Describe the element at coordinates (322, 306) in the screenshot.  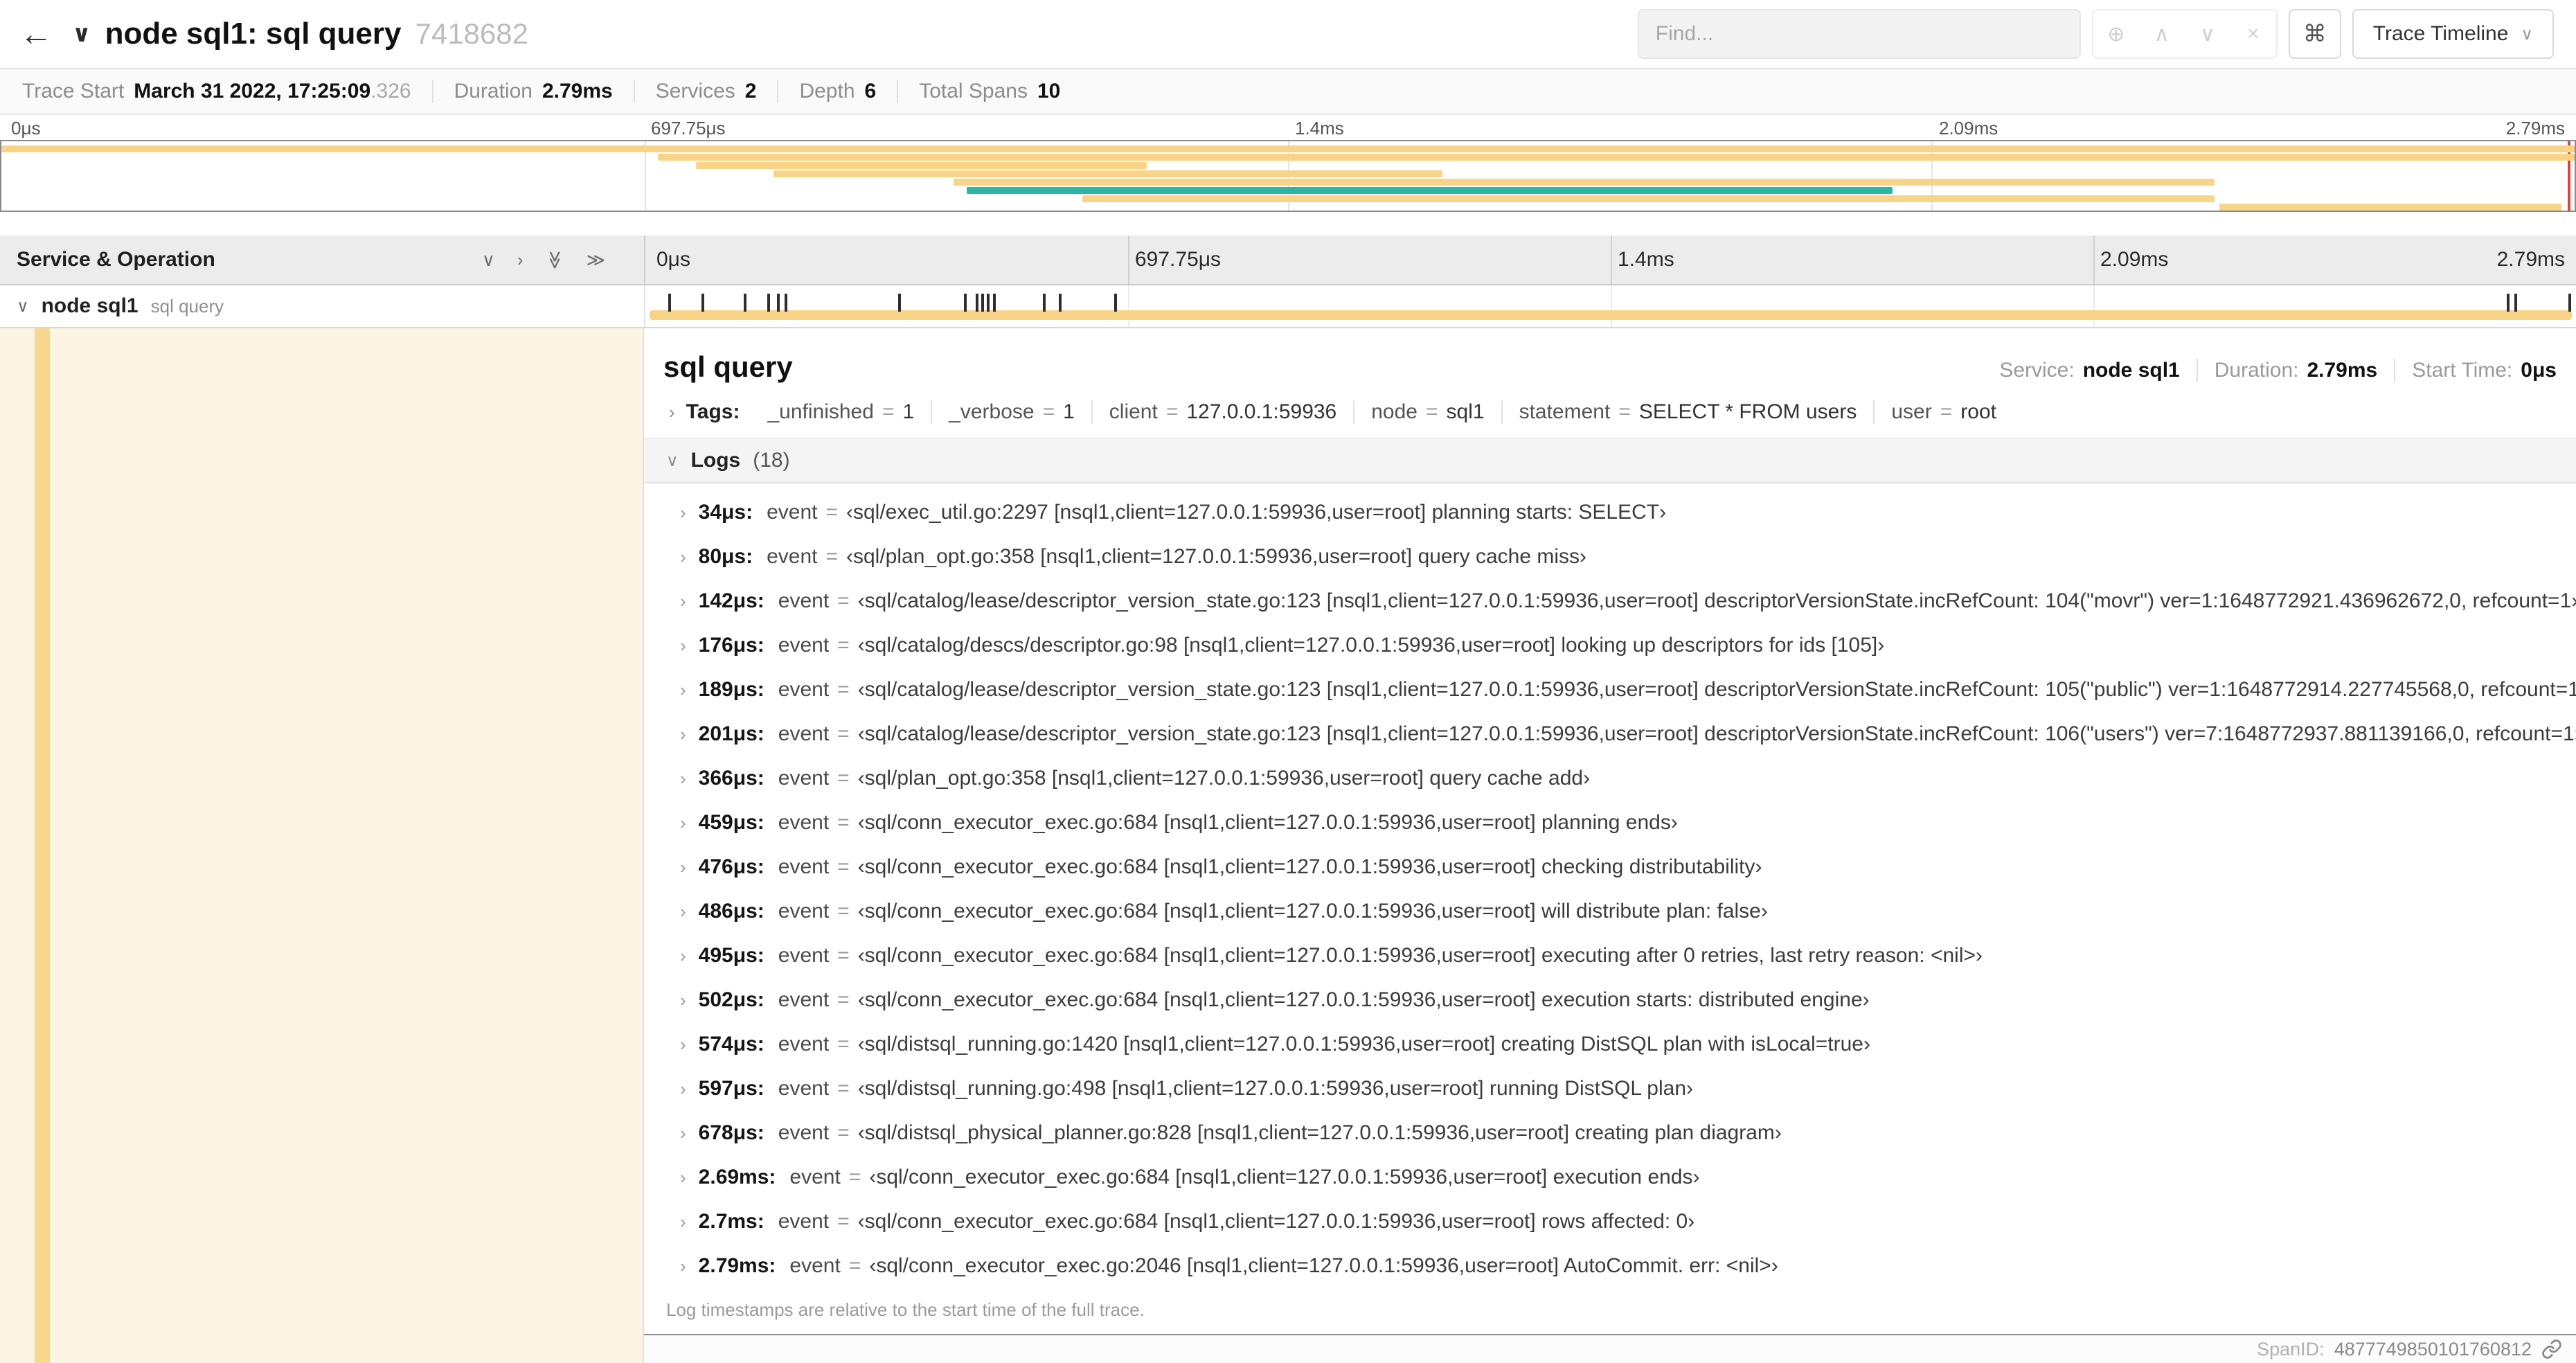
I see `span-row-name-cell: ∨ node sql1 sql query` at that location.